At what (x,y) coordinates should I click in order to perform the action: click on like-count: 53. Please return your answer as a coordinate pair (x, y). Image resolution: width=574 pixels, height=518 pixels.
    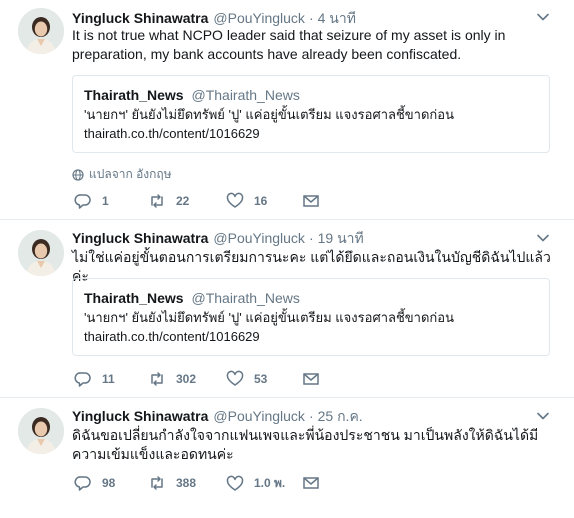
    Looking at the image, I should click on (261, 379).